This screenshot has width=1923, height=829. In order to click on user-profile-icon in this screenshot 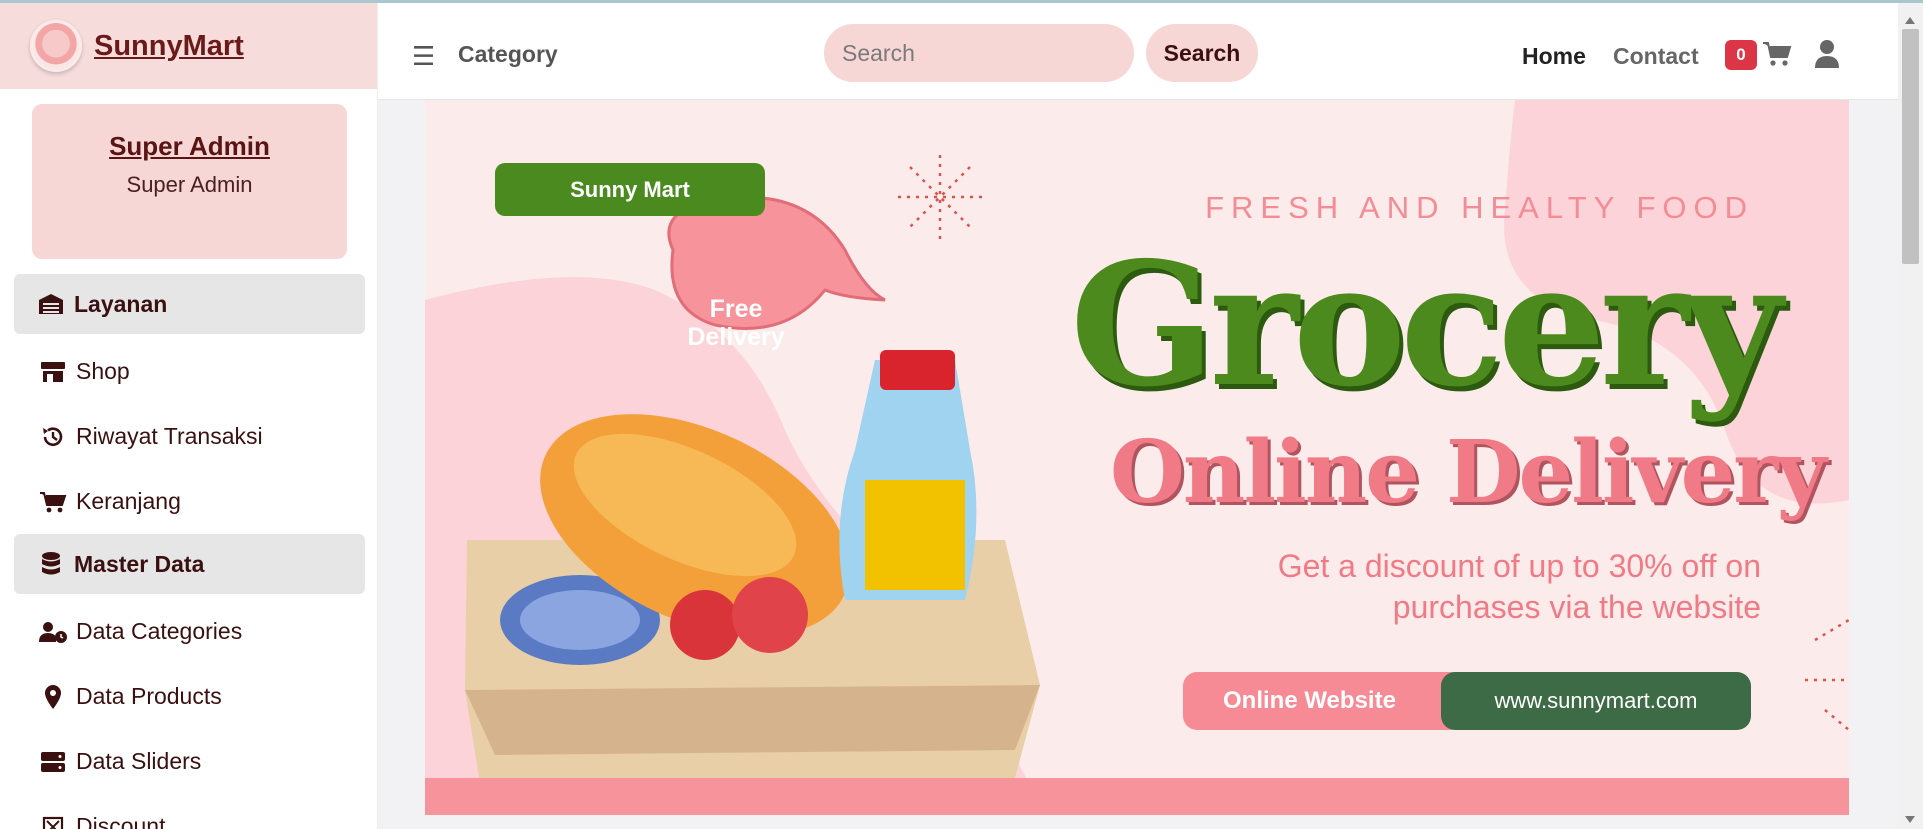, I will do `click(1827, 54)`.